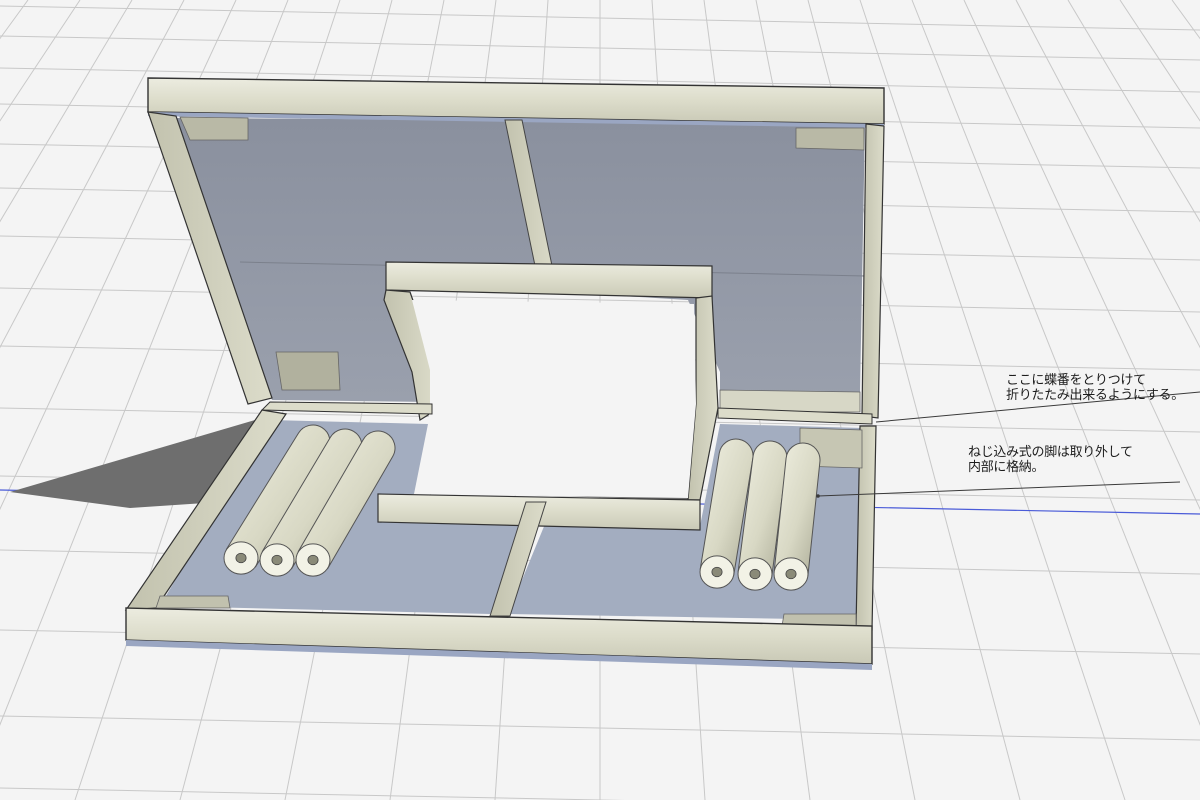 The height and width of the screenshot is (800, 1200). I want to click on window-opening, so click(554, 399).